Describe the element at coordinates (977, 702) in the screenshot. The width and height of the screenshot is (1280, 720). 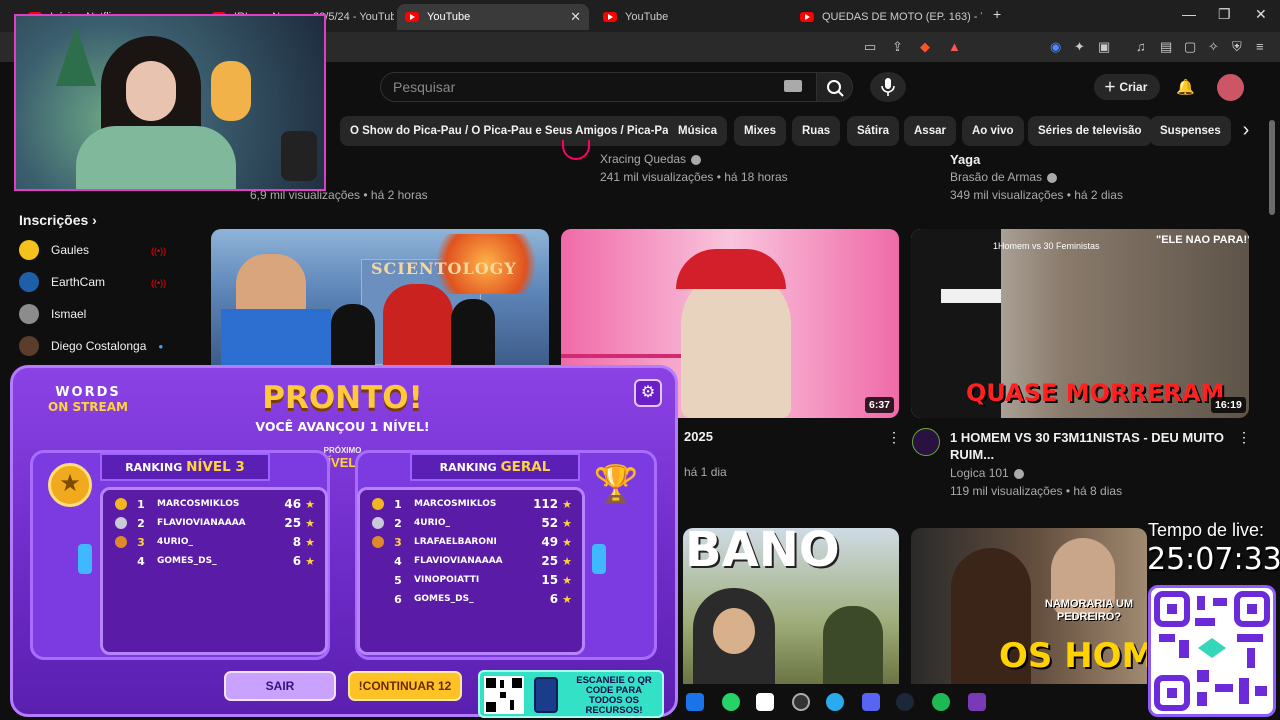
I see `app-icon` at that location.